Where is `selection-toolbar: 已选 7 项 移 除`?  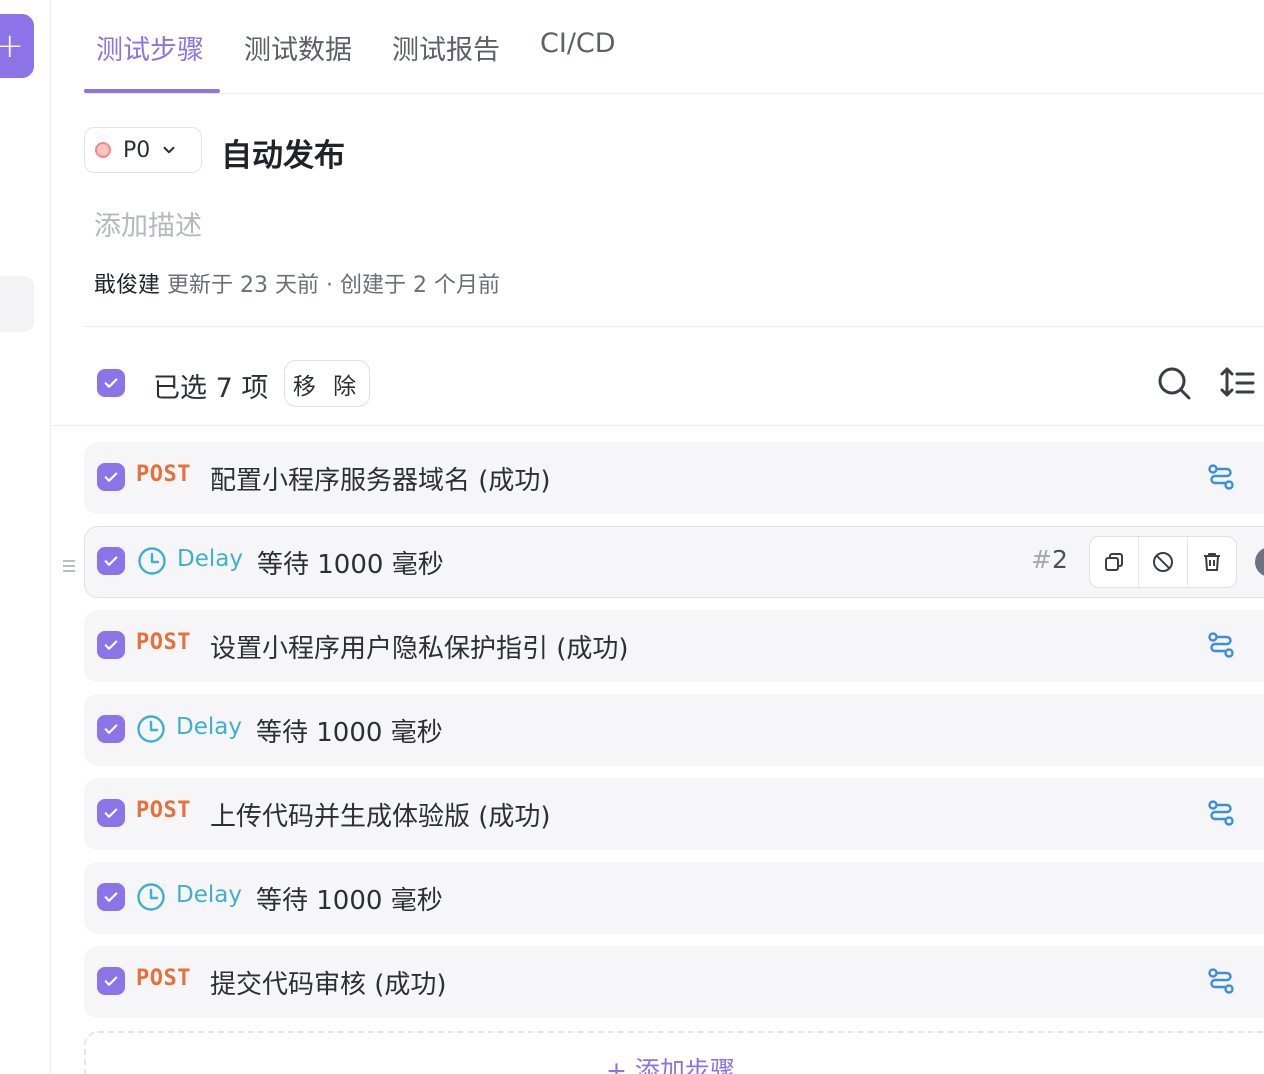
selection-toolbar: 已选 7 项 移 除 is located at coordinates (658, 383).